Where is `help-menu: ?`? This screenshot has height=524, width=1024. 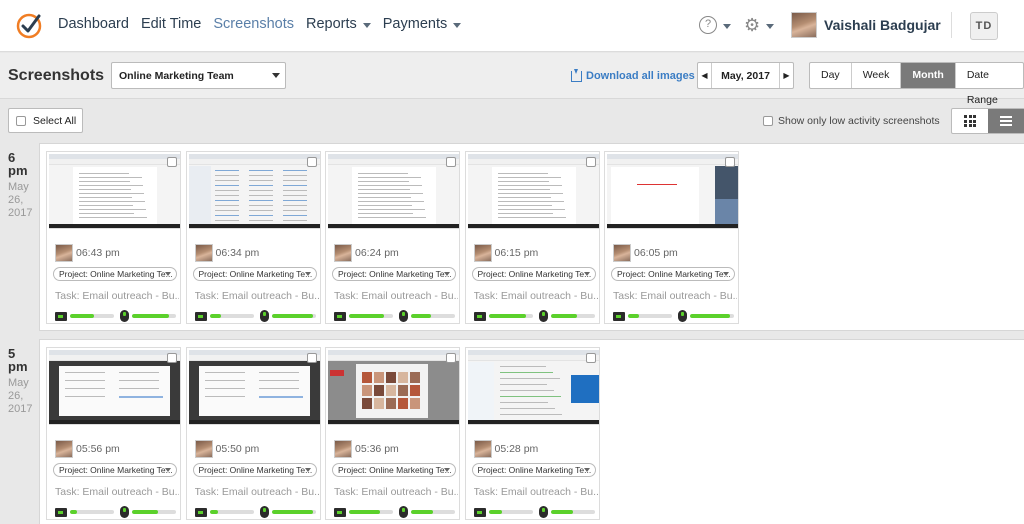
help-menu: ? is located at coordinates (715, 25).